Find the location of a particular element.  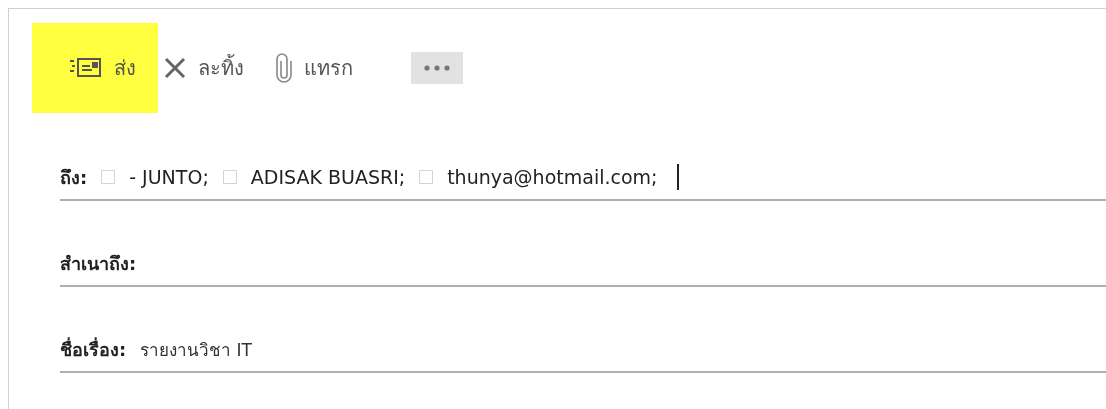

send-icon is located at coordinates (85, 68).